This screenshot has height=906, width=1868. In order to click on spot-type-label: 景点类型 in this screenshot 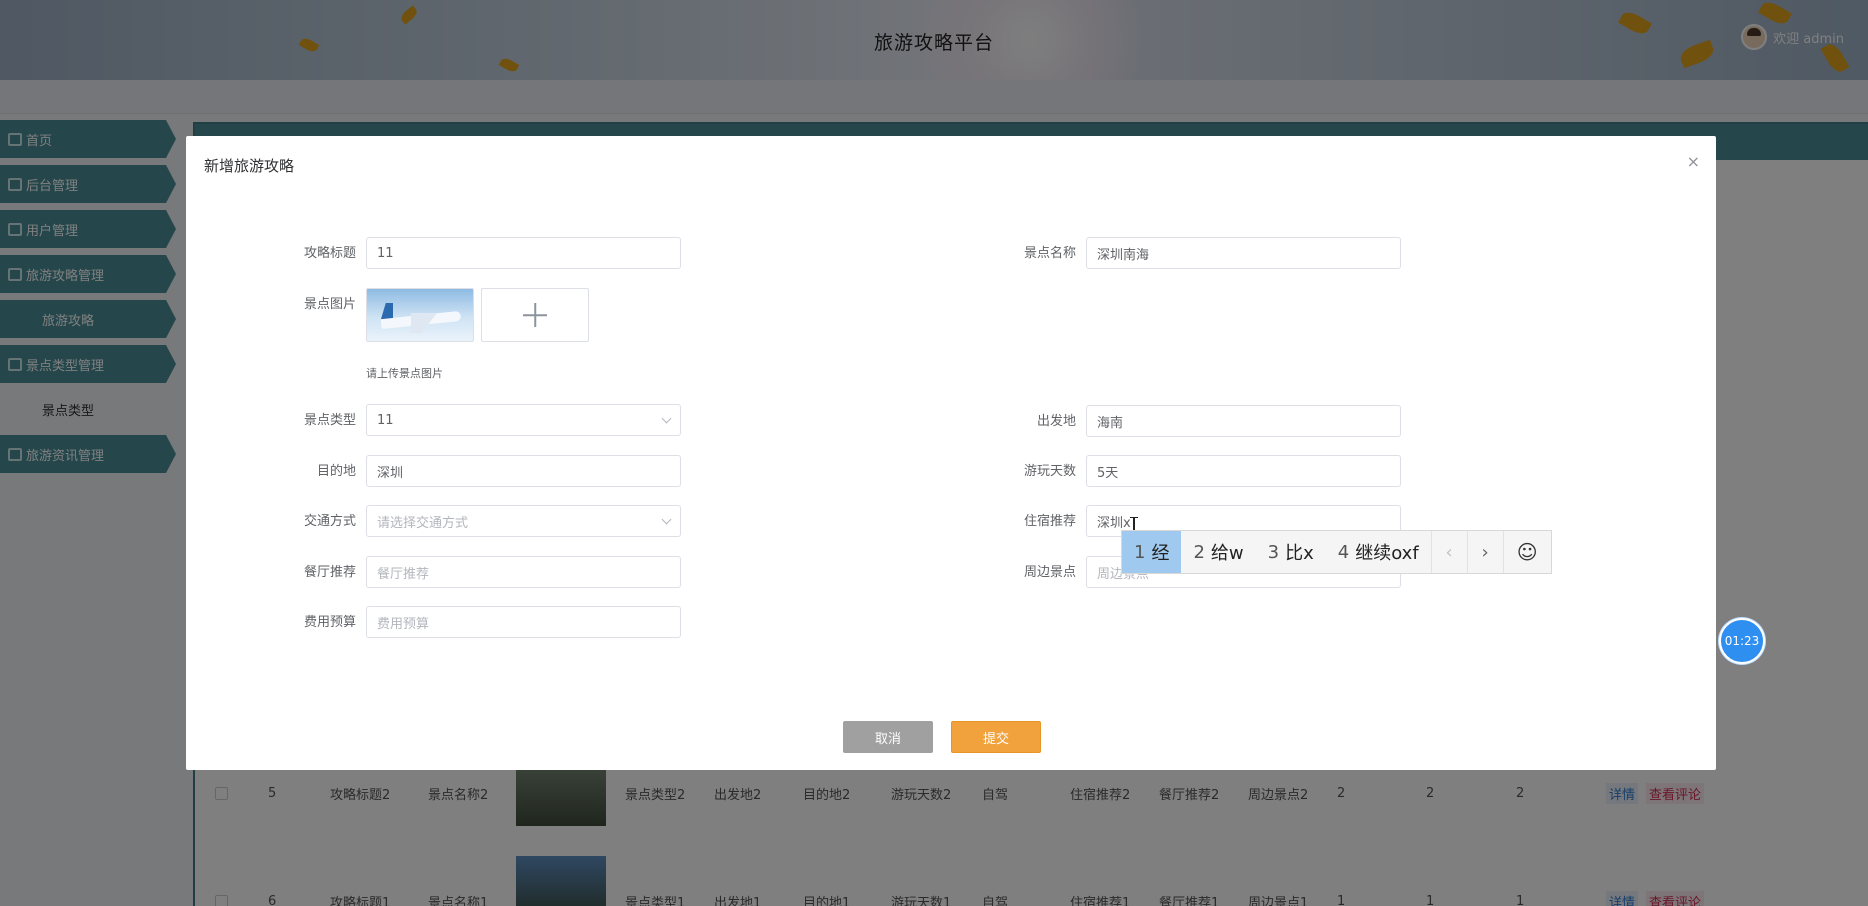, I will do `click(329, 420)`.